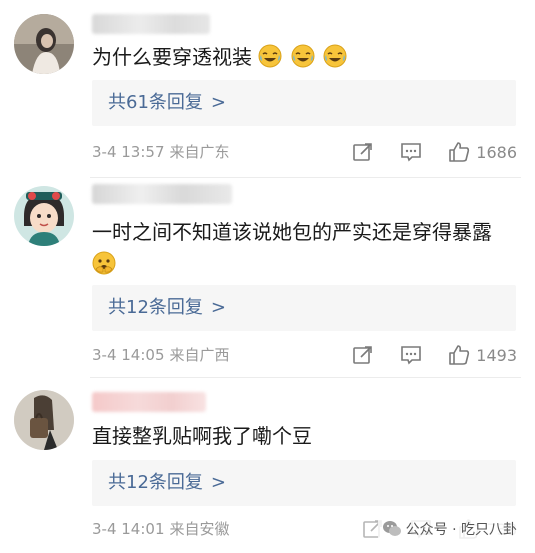  Describe the element at coordinates (199, 152) in the screenshot. I see `comment-location: 来自广东` at that location.